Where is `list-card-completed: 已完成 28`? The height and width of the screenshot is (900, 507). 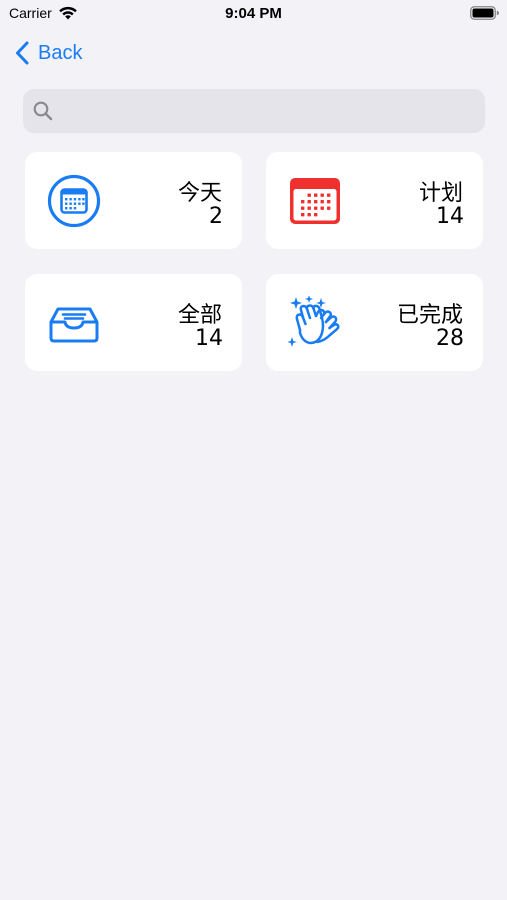 list-card-completed: 已完成 28 is located at coordinates (374, 322).